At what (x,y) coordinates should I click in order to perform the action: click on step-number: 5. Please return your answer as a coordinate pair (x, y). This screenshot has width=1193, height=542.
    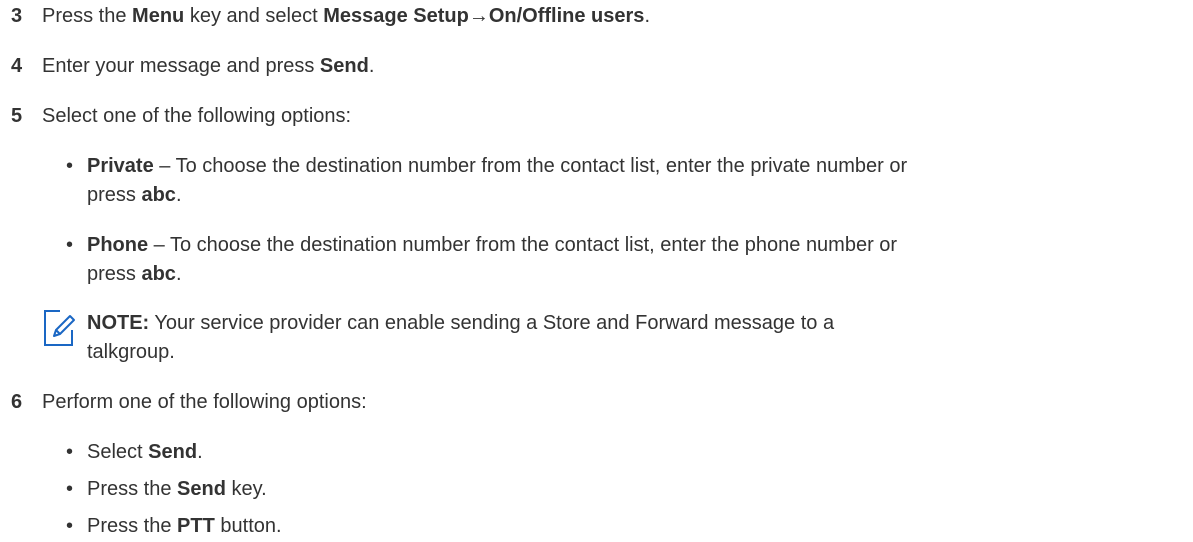
    Looking at the image, I should click on (17, 116).